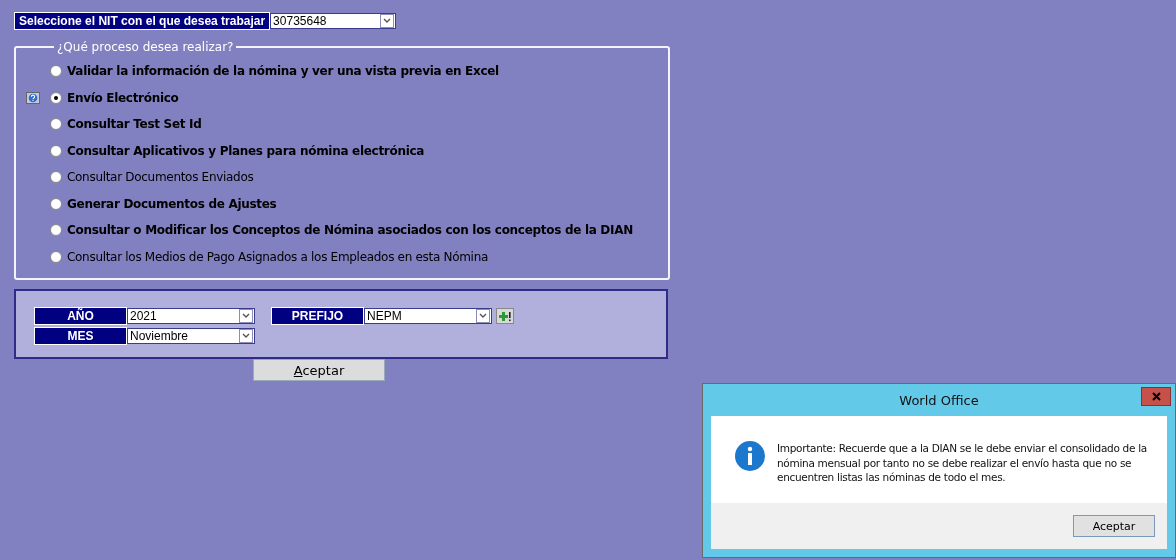 The height and width of the screenshot is (560, 1176). I want to click on option-label: Consultar o Modificar los Conceptos de Nómina asociados con los conceptos de la DIAN, so click(350, 230).